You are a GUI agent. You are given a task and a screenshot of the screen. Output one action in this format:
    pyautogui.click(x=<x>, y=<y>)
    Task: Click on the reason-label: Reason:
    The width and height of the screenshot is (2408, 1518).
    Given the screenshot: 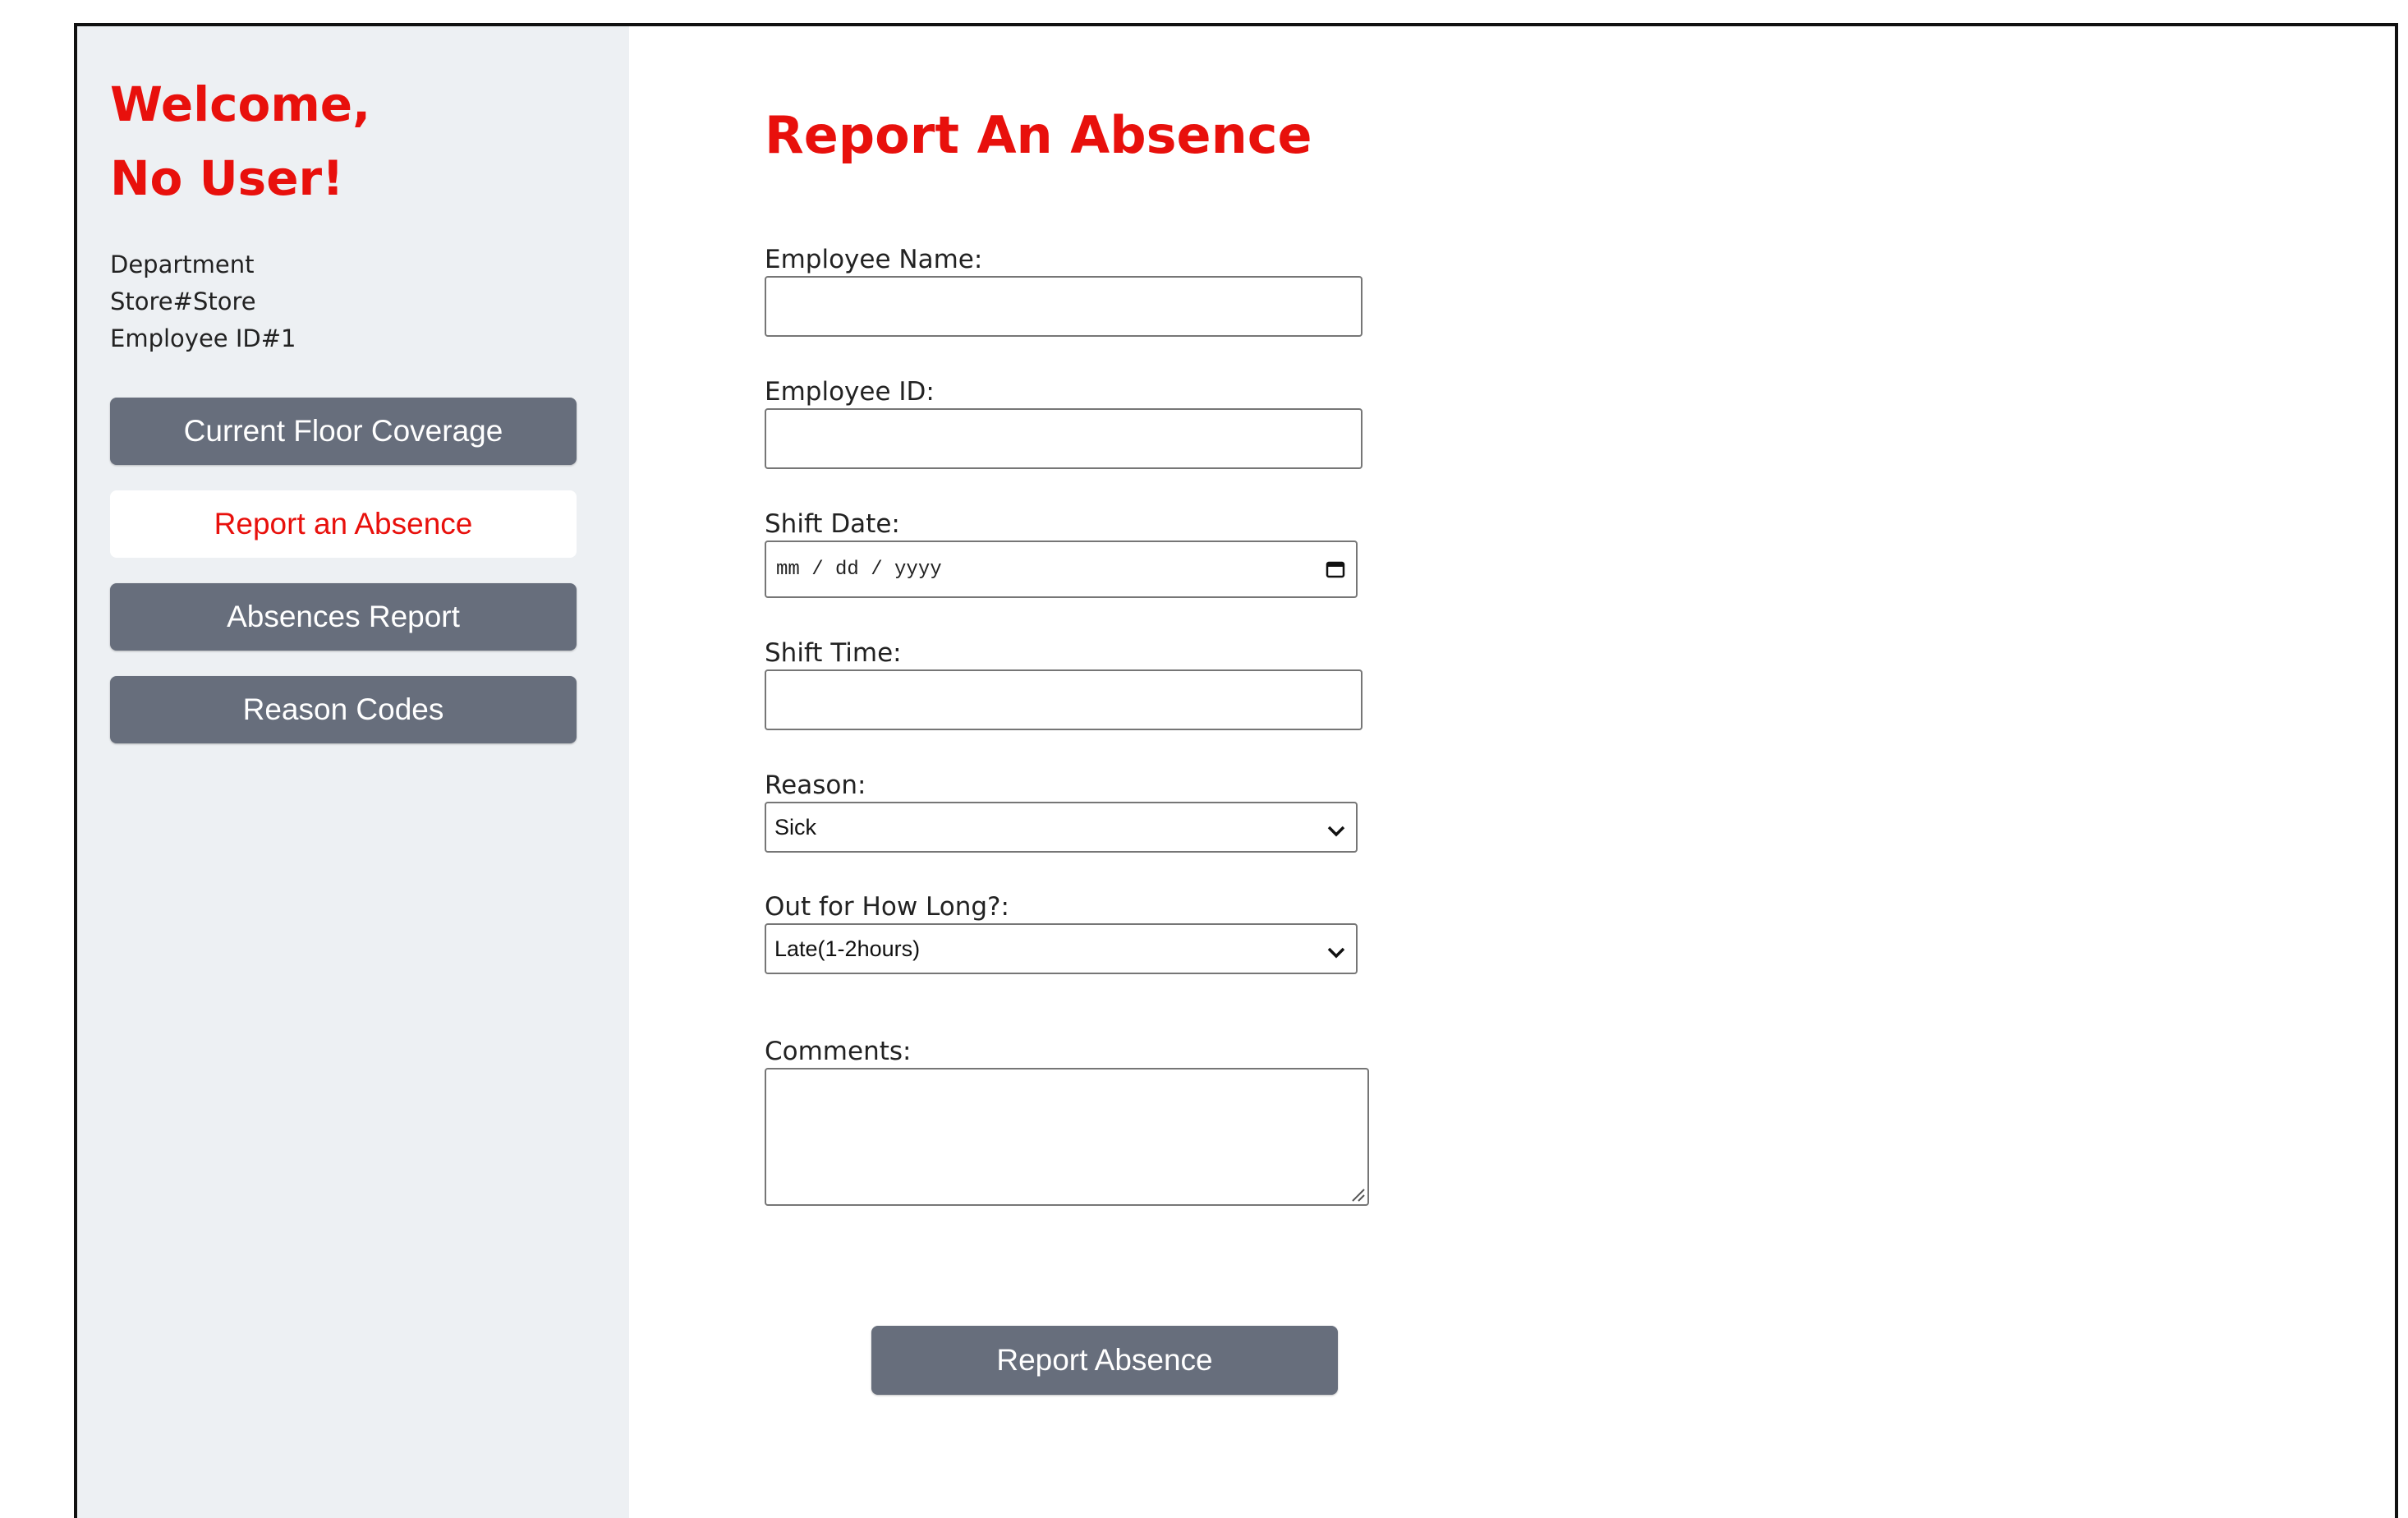 What is the action you would take?
    pyautogui.click(x=815, y=785)
    